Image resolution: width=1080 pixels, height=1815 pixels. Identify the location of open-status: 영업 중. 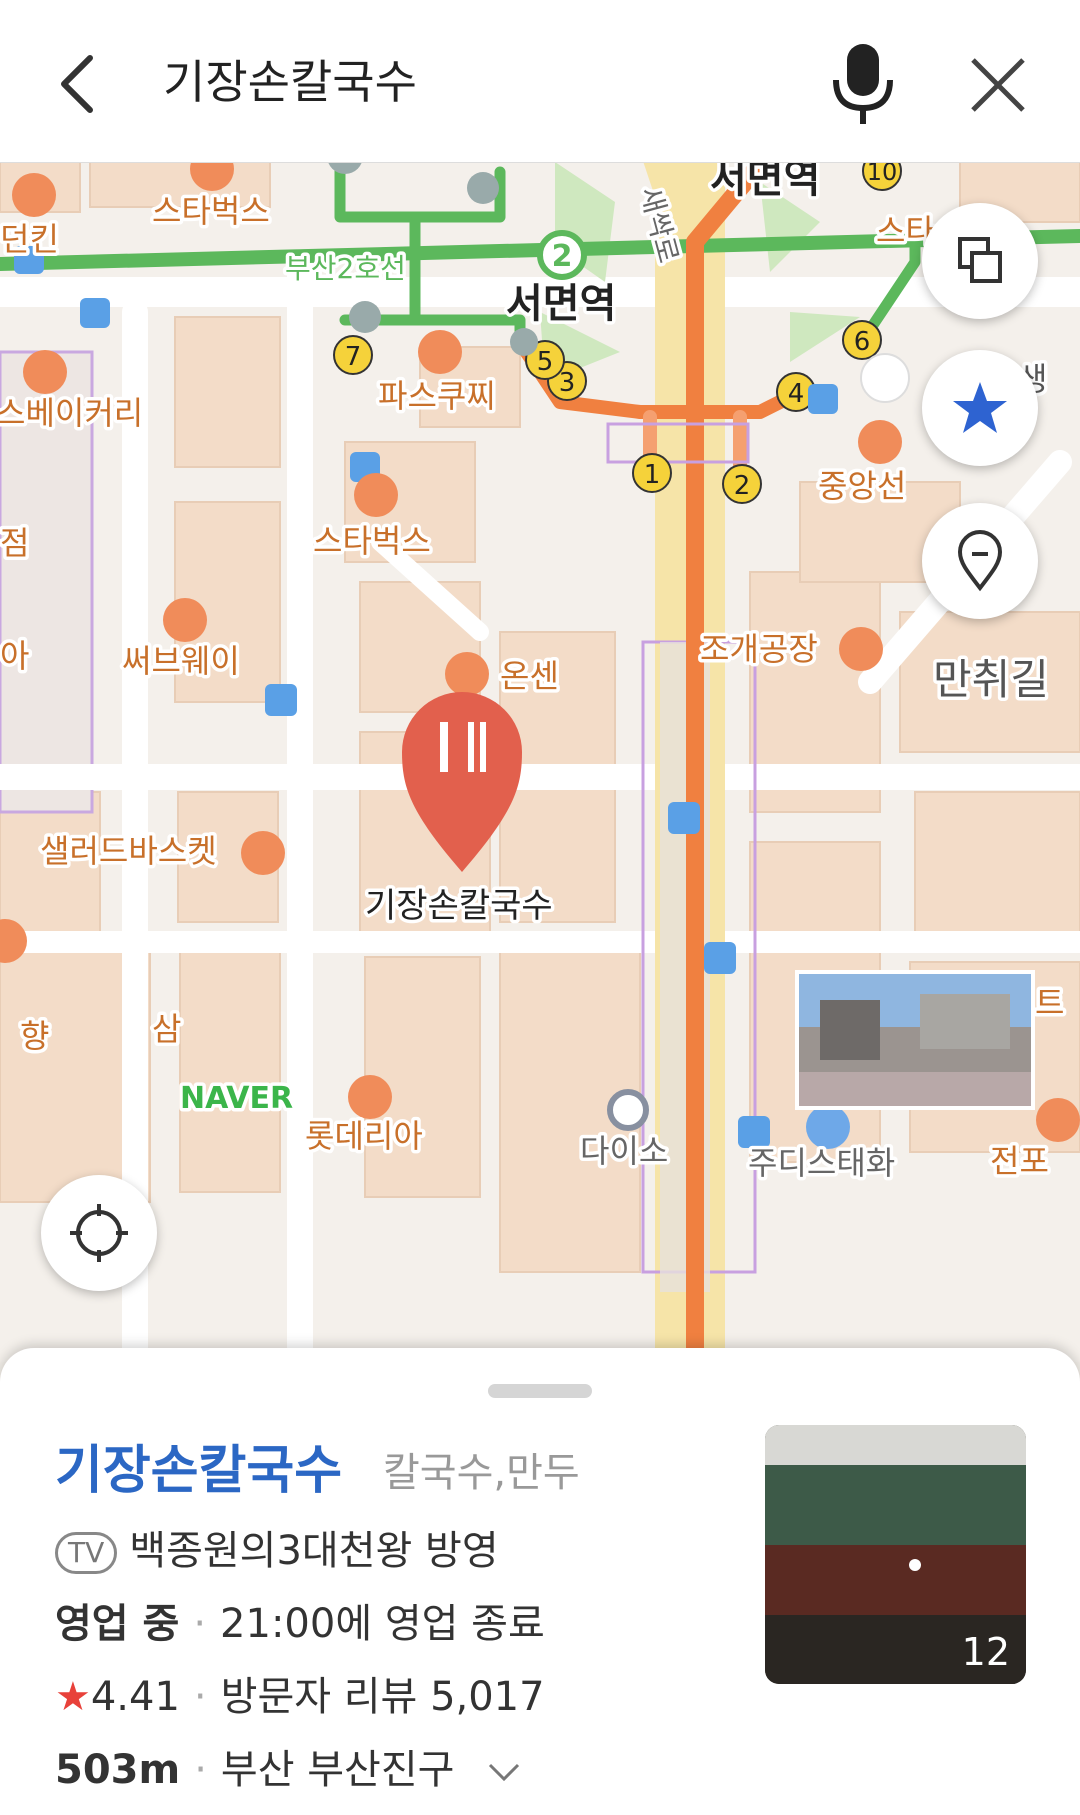
(117, 1624).